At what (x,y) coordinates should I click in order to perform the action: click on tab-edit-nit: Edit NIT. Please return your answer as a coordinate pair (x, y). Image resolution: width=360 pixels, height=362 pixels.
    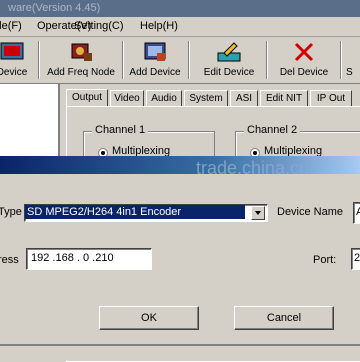
    Looking at the image, I should click on (284, 98).